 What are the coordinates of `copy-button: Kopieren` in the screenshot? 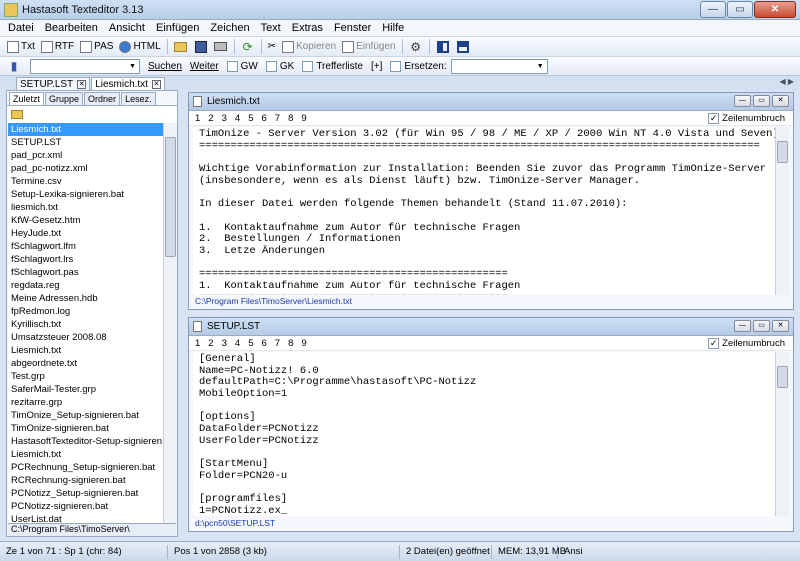 It's located at (309, 46).